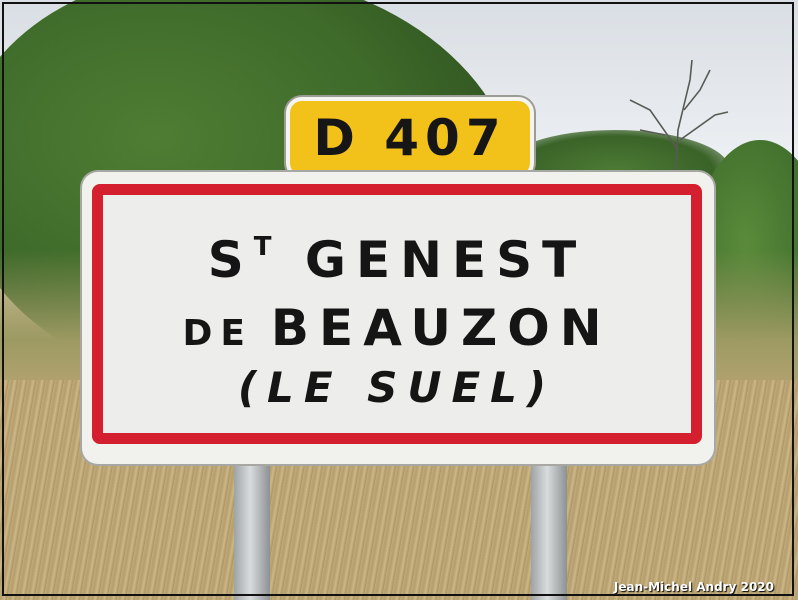  Describe the element at coordinates (445, 260) in the screenshot. I see `sign-line-1-rest: GENEST` at that location.